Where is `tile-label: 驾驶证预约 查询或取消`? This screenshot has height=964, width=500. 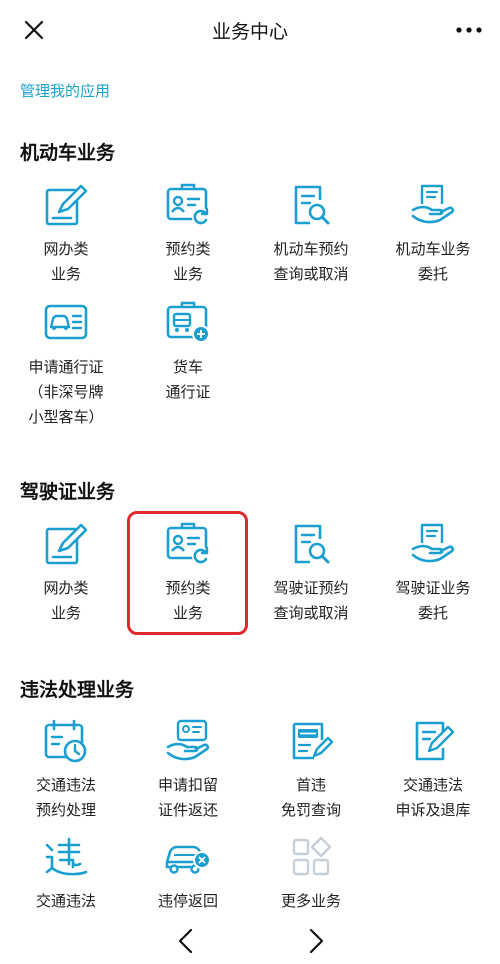 tile-label: 驾驶证预约 查询或取消 is located at coordinates (311, 600).